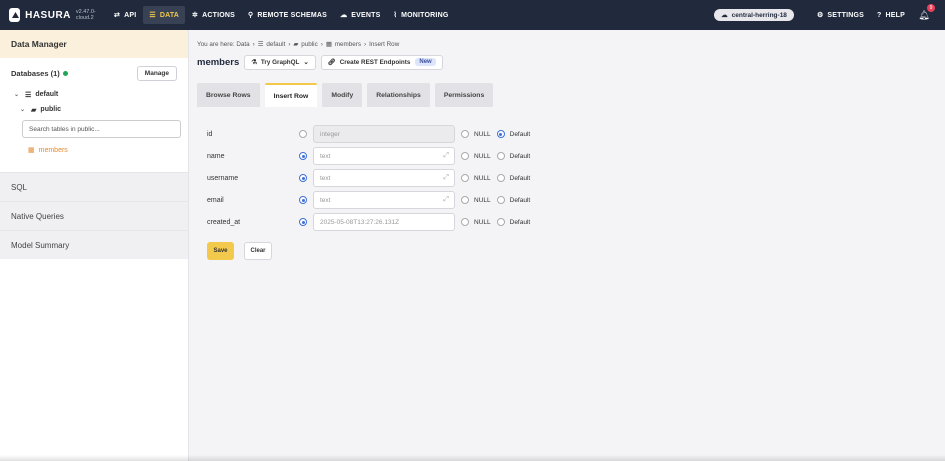 Image resolution: width=945 pixels, height=461 pixels. I want to click on input-placeholder: text, so click(325, 156).